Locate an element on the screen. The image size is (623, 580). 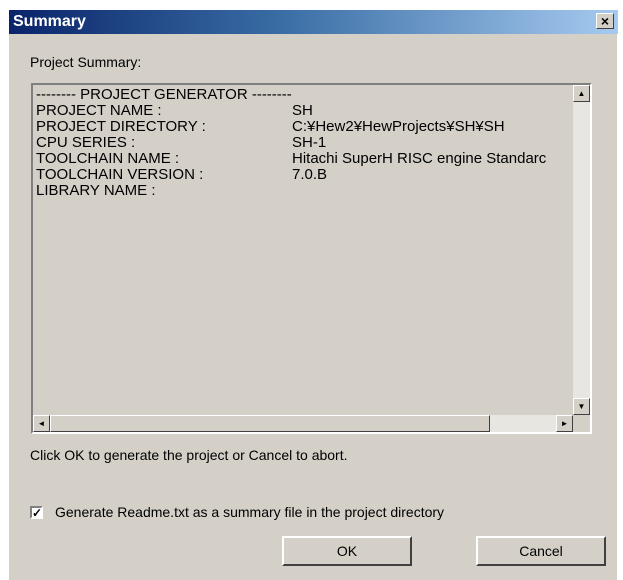
ok-button: OK is located at coordinates (347, 551).